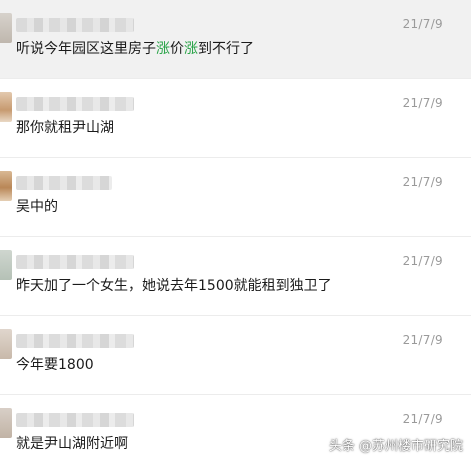  What do you see at coordinates (72, 444) in the screenshot?
I see `message-text: 就是尹山湖附近啊` at bounding box center [72, 444].